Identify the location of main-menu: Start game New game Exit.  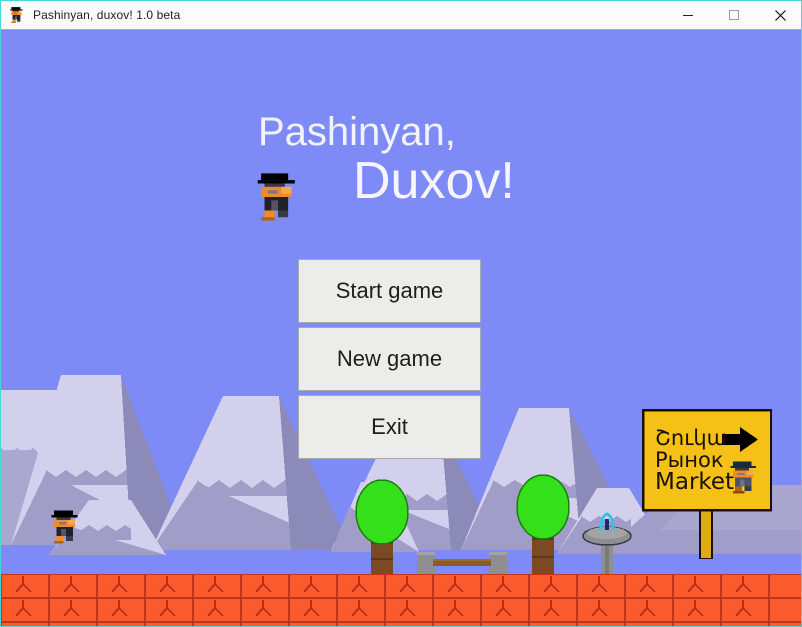
(389, 359).